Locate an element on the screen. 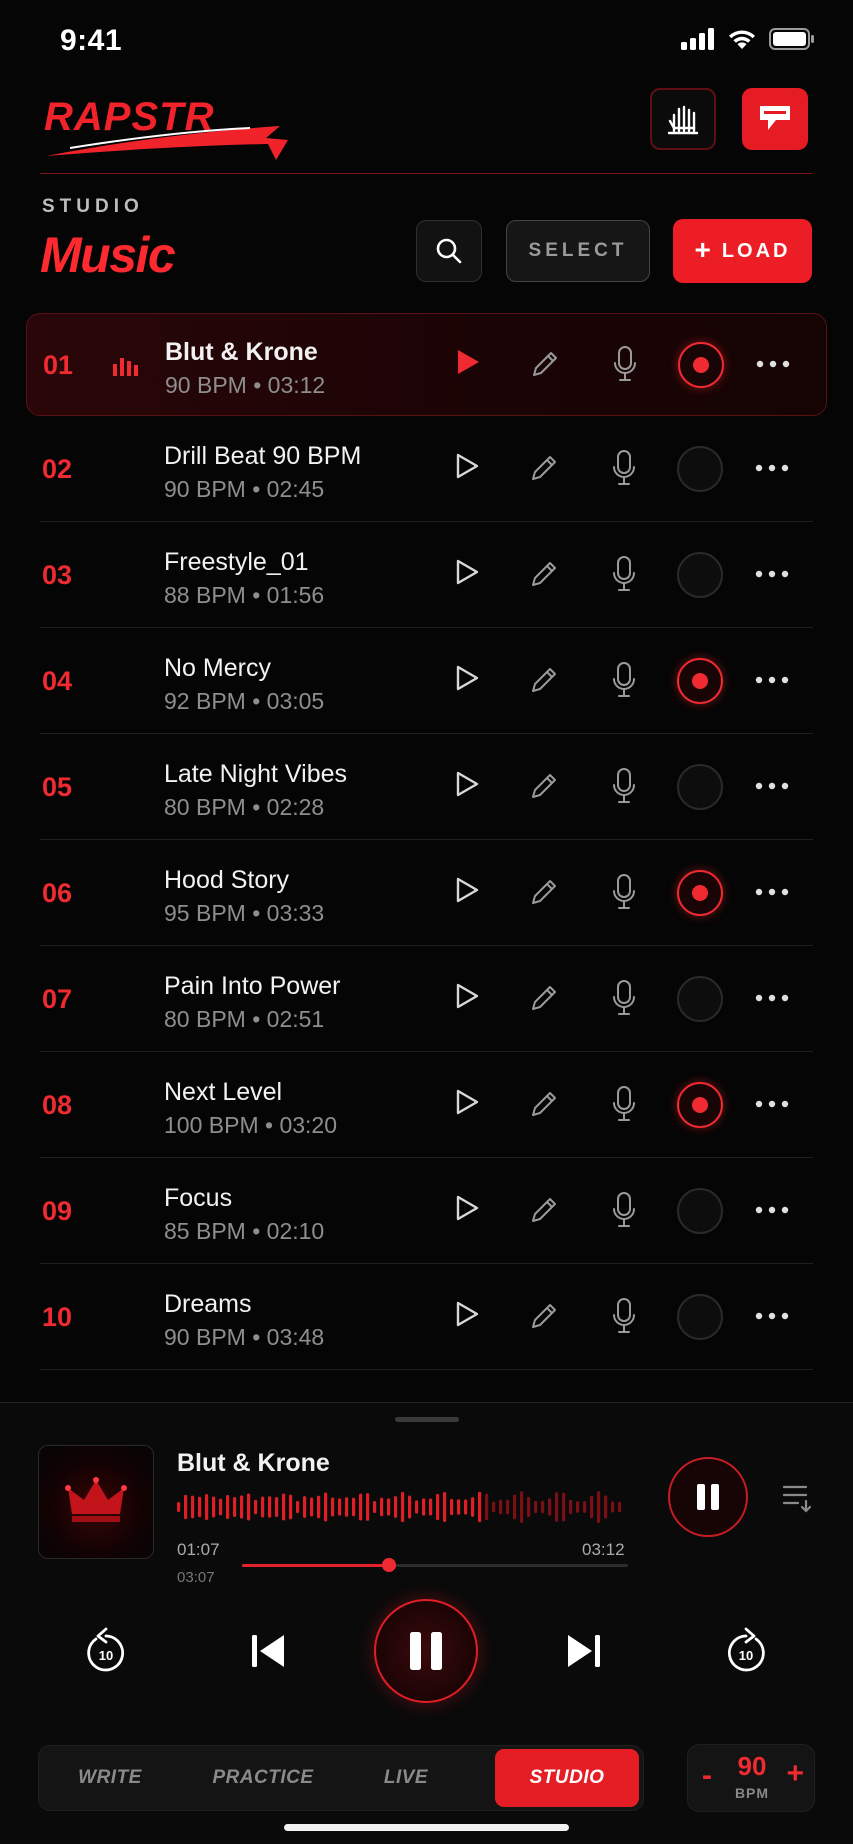 The width and height of the screenshot is (853, 1844). load-button: + LOAD is located at coordinates (742, 251).